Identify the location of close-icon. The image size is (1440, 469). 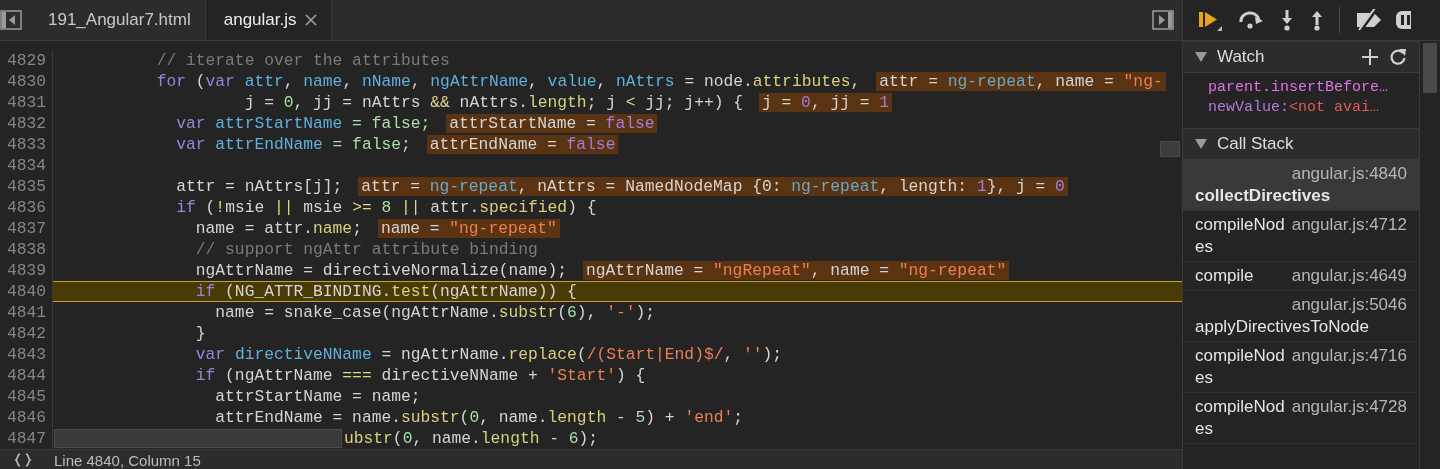
(310, 20).